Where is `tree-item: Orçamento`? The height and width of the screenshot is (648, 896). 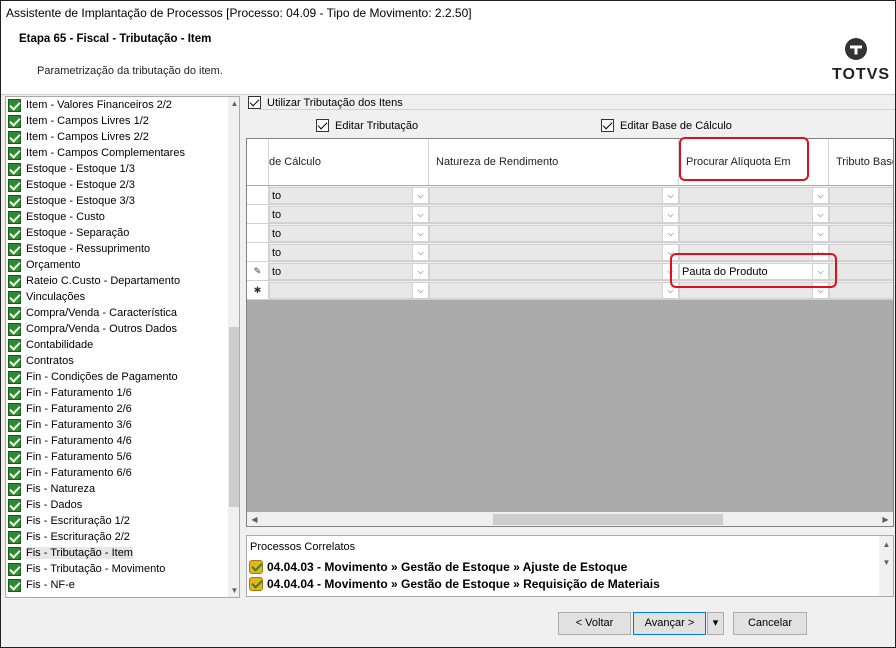
tree-item: Orçamento is located at coordinates (44, 265).